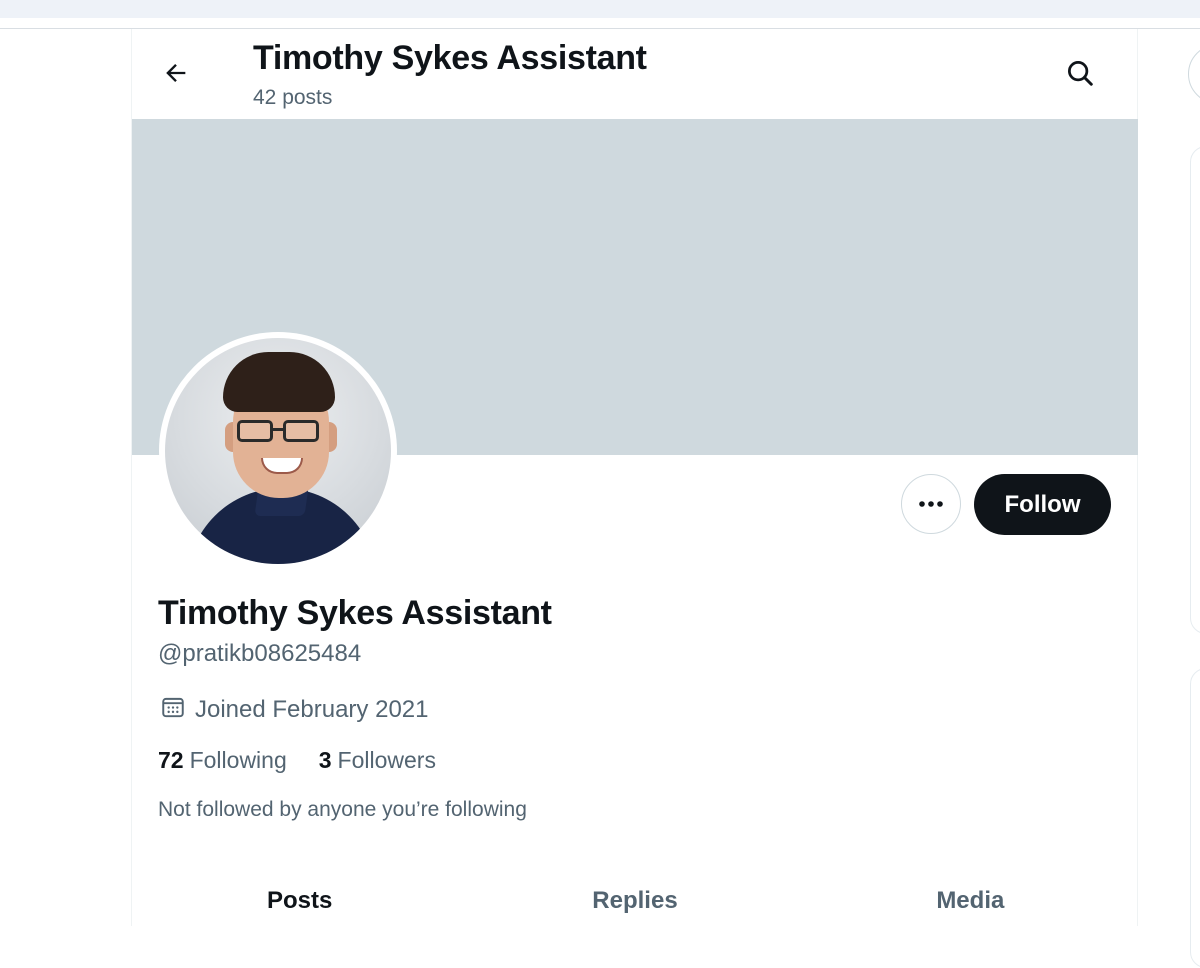 This screenshot has height=968, width=1200. I want to click on profile-avatar, so click(278, 451).